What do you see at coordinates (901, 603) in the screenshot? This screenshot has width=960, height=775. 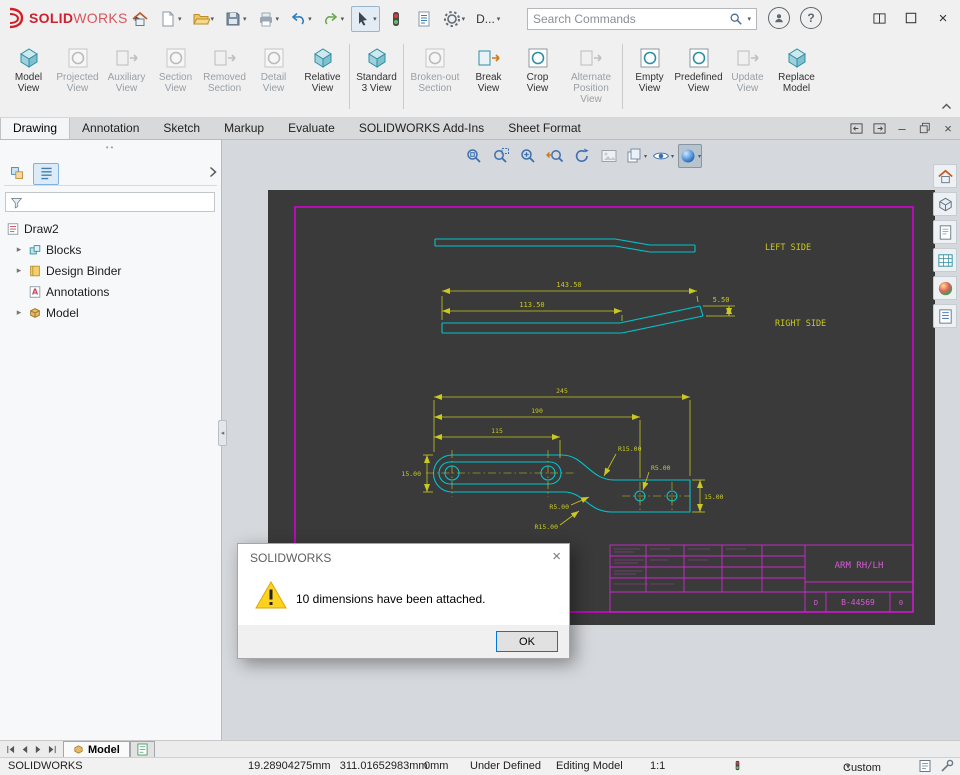 I see `title-block-rev: 0` at bounding box center [901, 603].